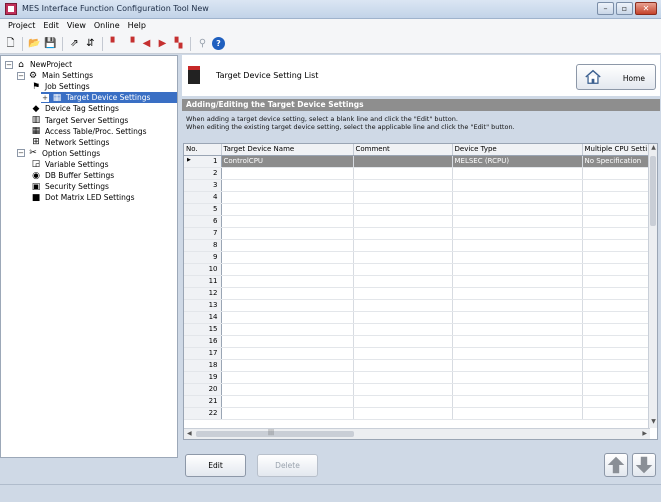 Image resolution: width=661 pixels, height=502 pixels. I want to click on search-icon: ⚲, so click(202, 43).